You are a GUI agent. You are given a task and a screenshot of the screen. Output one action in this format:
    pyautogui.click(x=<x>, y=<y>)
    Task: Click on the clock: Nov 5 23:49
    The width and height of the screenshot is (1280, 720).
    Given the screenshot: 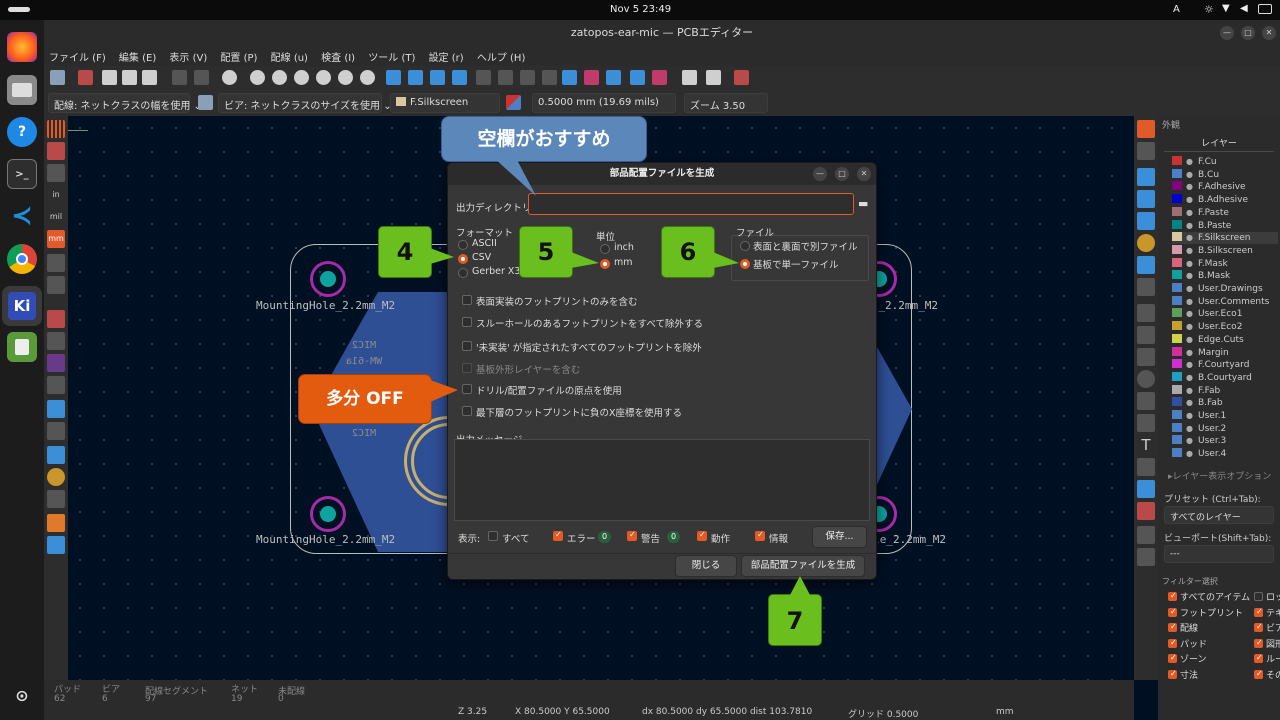 What is the action you would take?
    pyautogui.click(x=640, y=9)
    